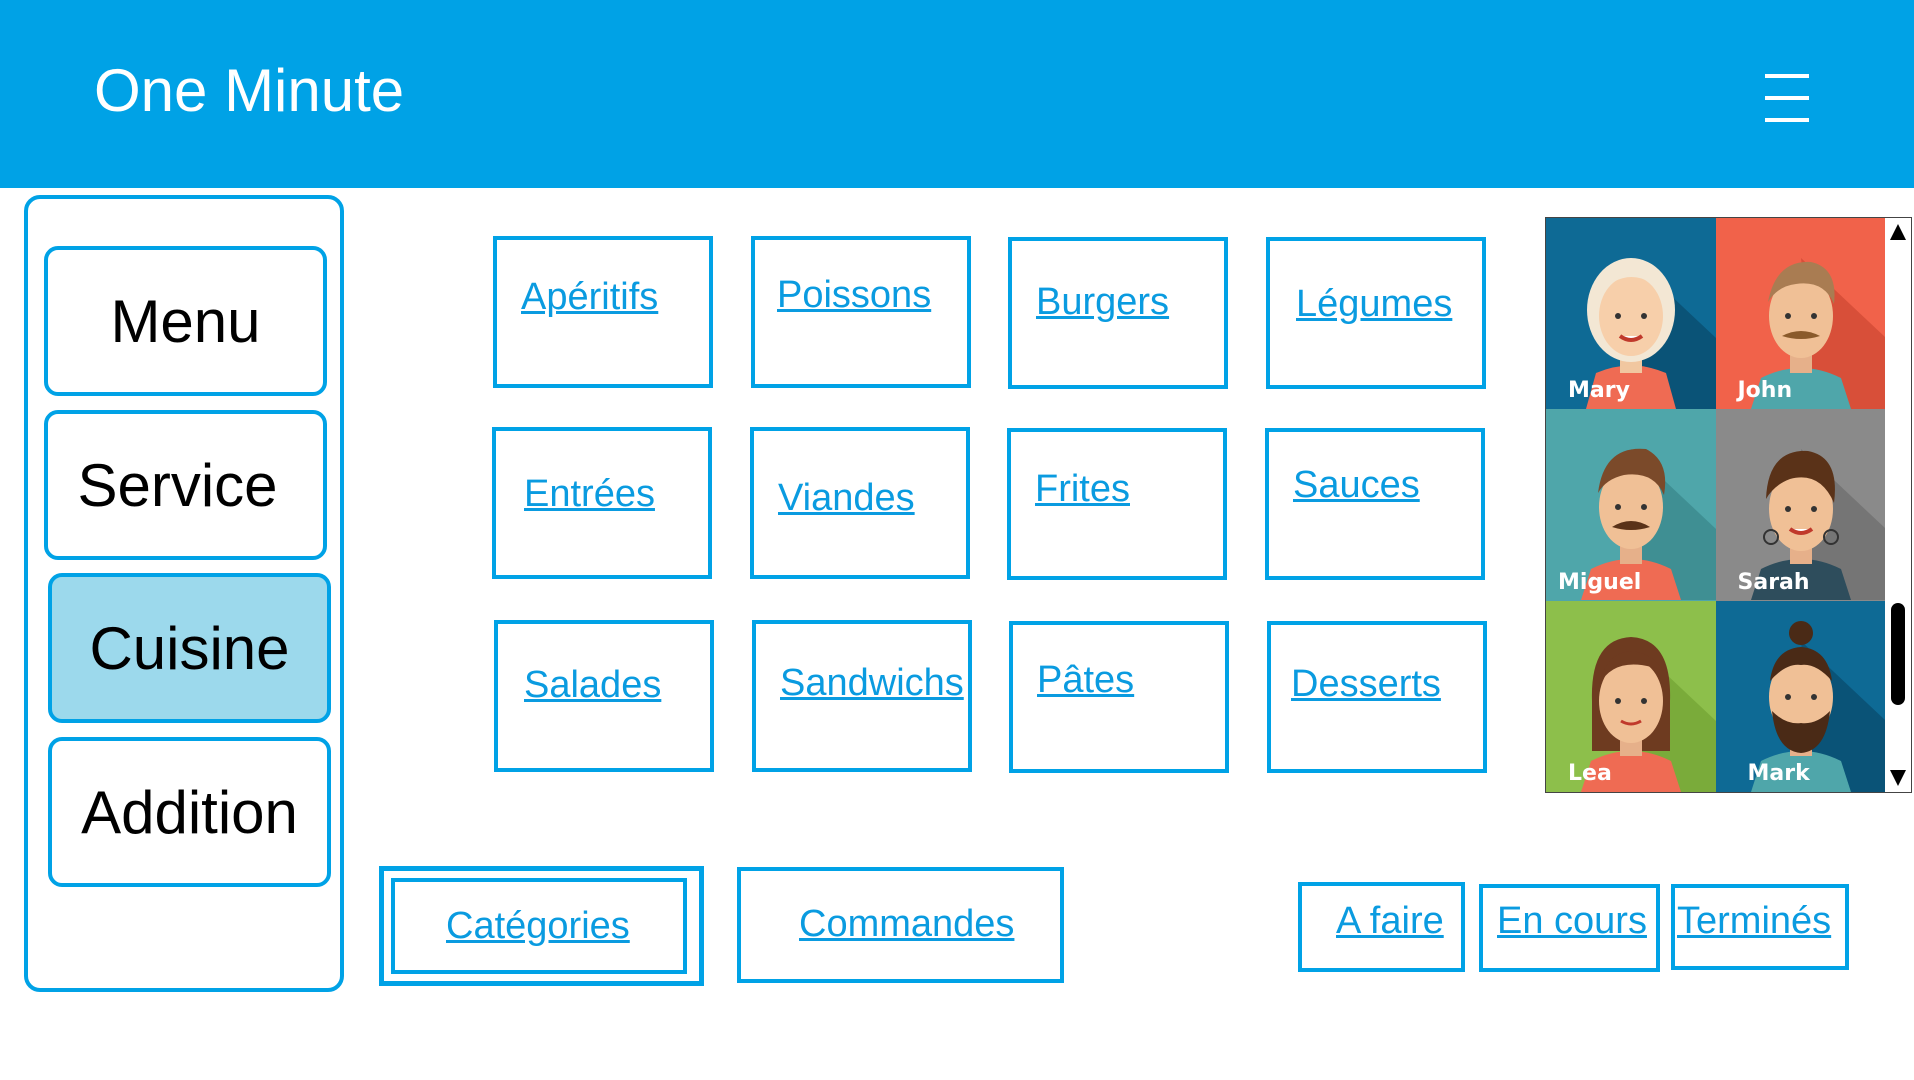 This screenshot has height=1080, width=1914. I want to click on hamburger-icon, so click(1787, 98).